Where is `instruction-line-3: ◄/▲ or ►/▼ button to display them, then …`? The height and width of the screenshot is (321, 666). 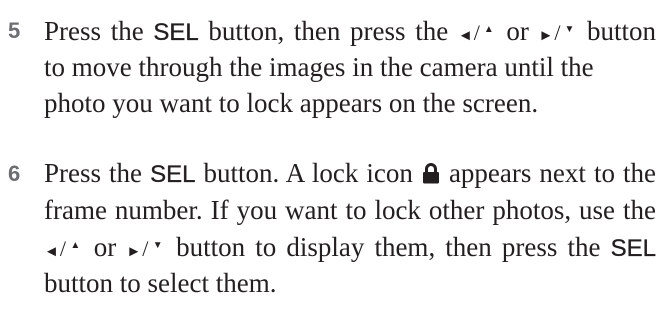 instruction-line-3: ◄/▲ or ►/▼ button to display them, then … is located at coordinates (350, 246).